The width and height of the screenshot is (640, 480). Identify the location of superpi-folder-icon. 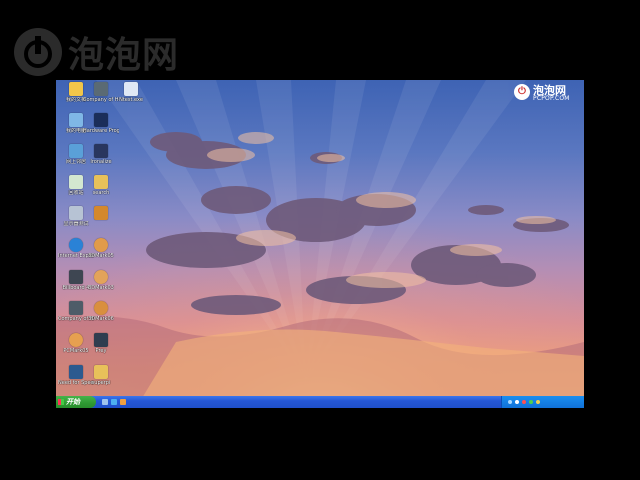
(101, 372).